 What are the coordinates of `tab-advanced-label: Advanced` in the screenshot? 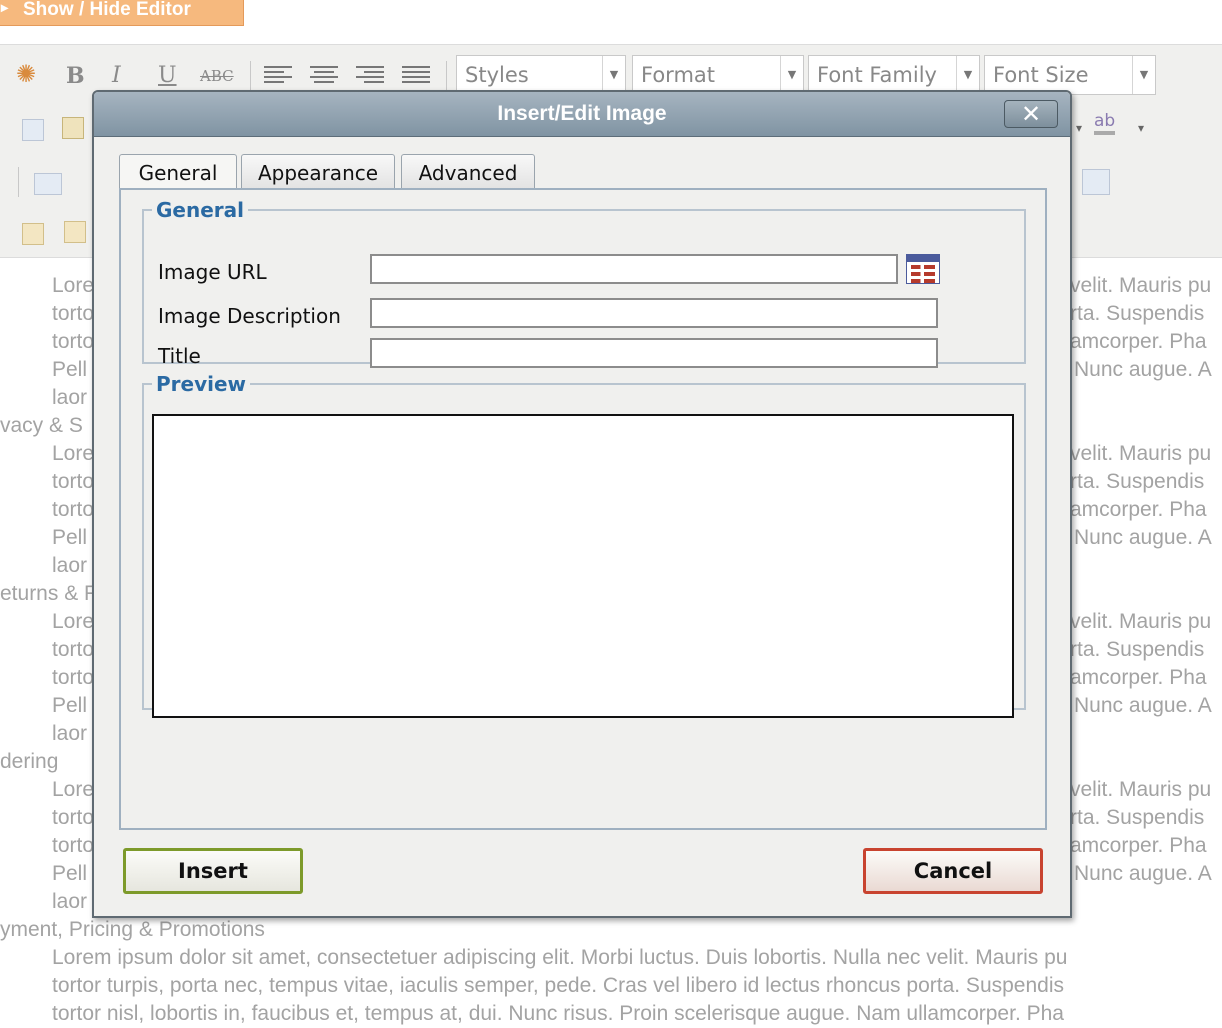 It's located at (468, 173).